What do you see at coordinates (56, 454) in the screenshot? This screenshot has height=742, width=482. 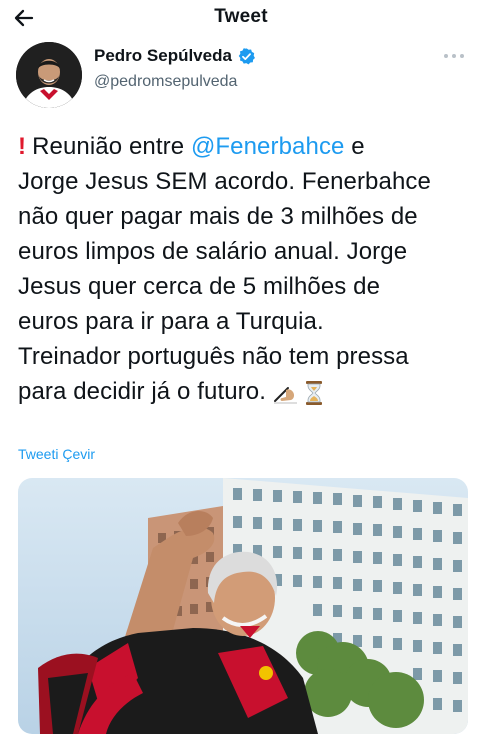 I see `translate-tweet-link: Tweeti Çevir` at bounding box center [56, 454].